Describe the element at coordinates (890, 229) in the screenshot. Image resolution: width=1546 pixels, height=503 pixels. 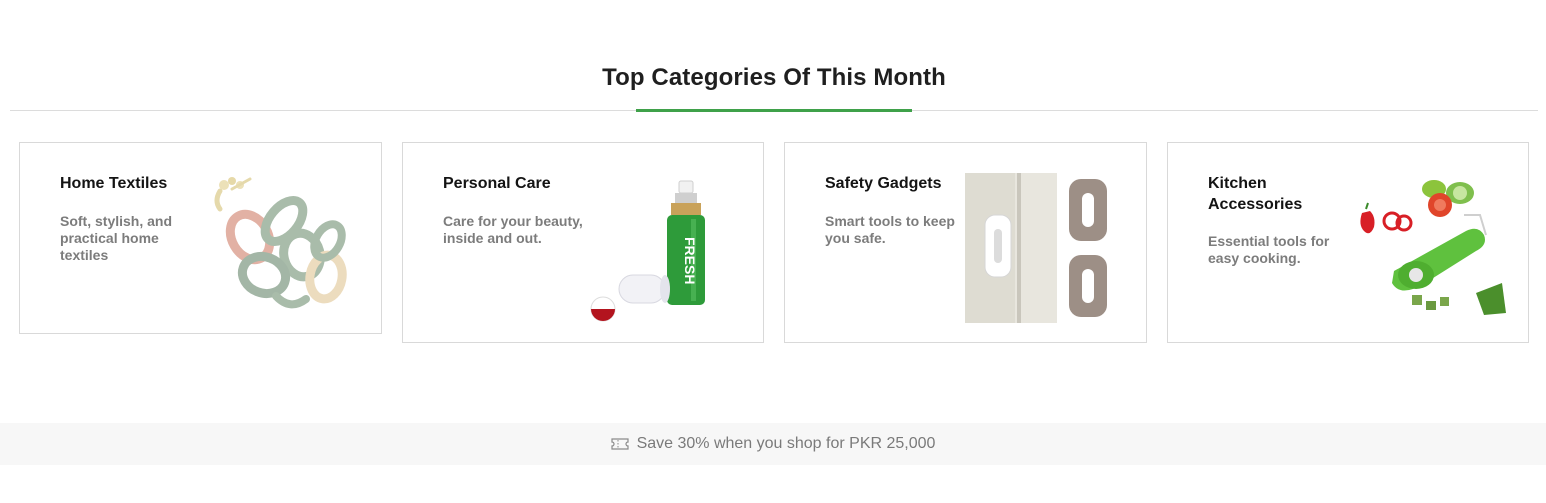
I see `category-description: Smart tools to keep you safe.` at that location.